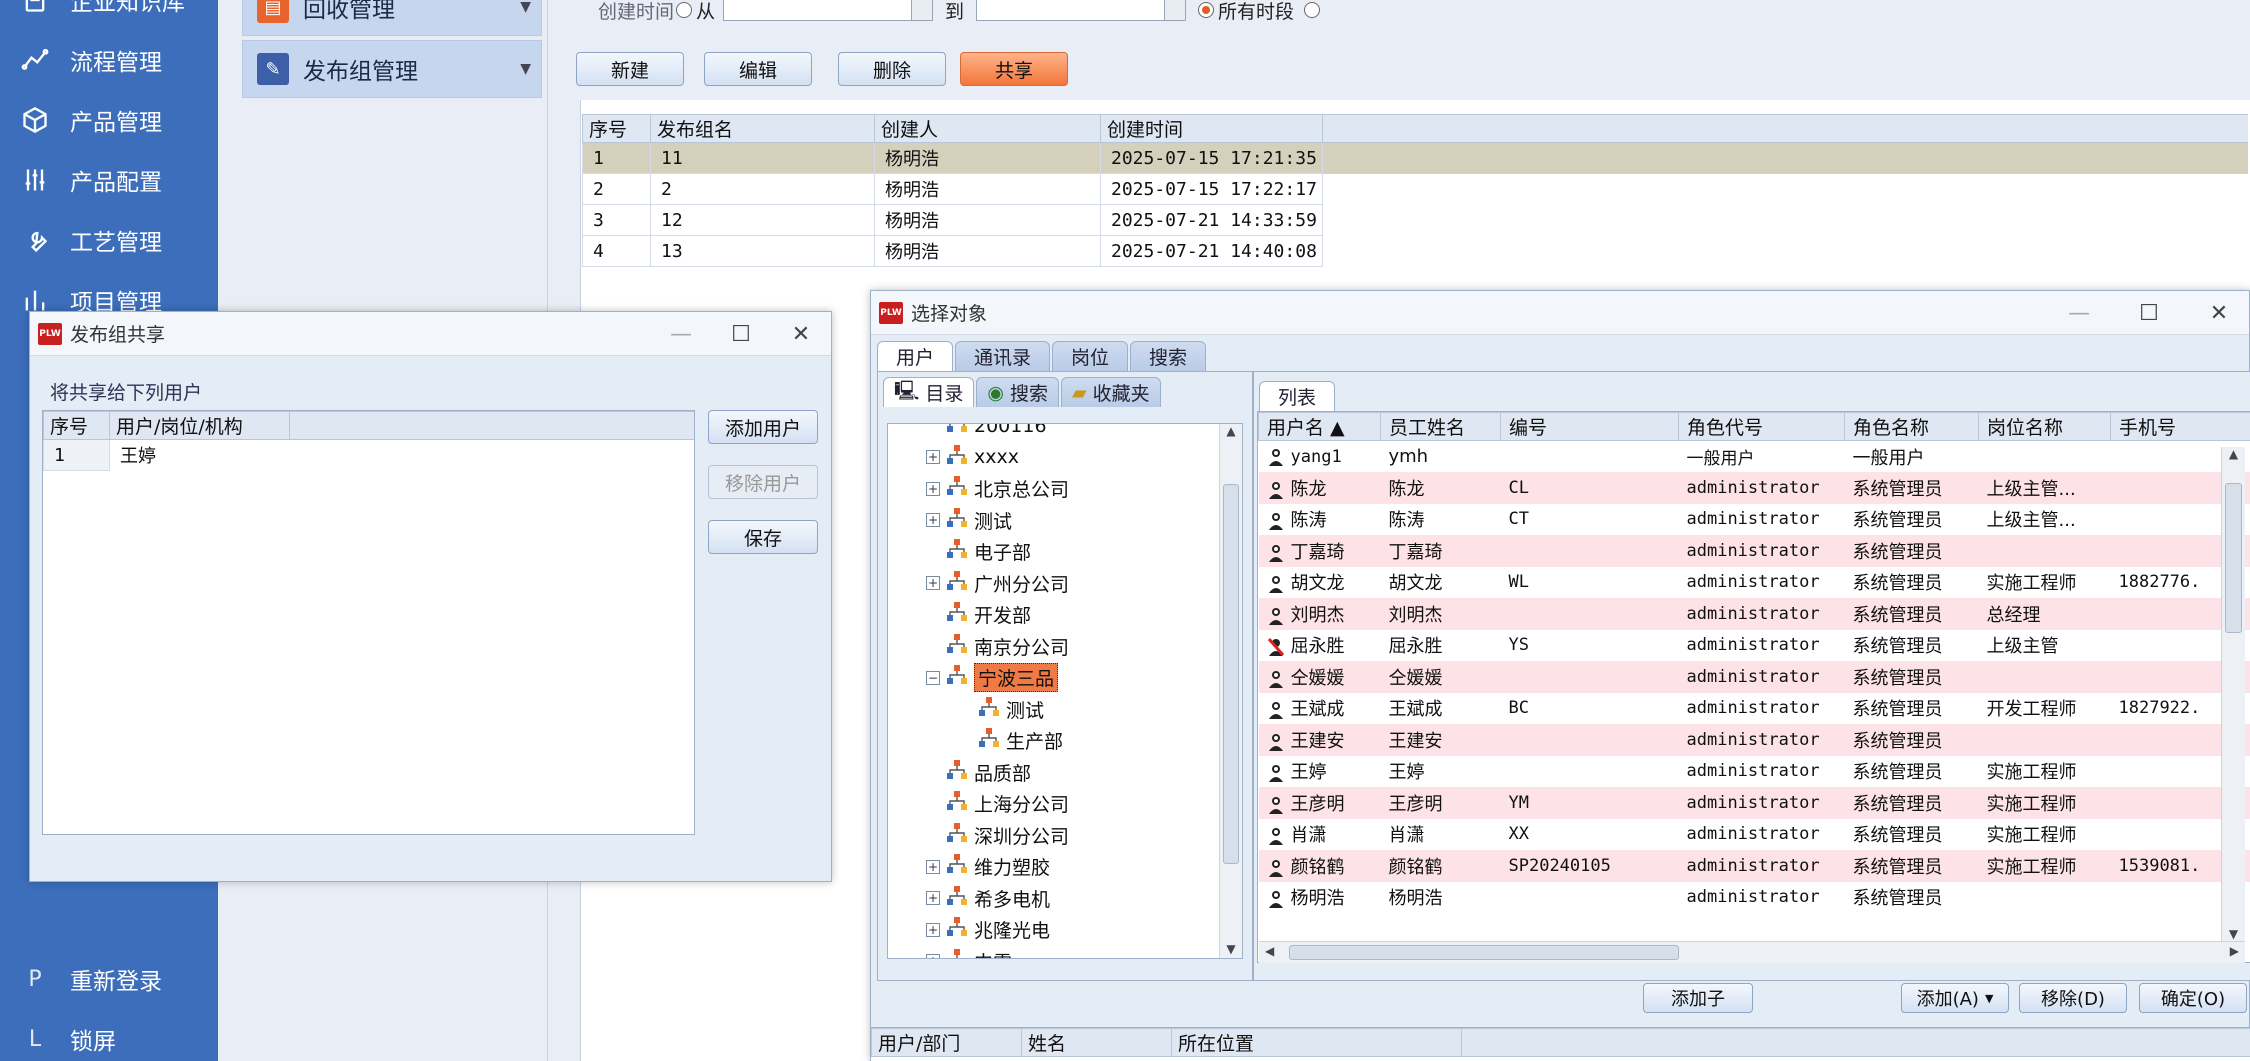 This screenshot has height=1061, width=2250. Describe the element at coordinates (1955, 998) in the screenshot. I see `add-button: 添加(A) ▼` at that location.